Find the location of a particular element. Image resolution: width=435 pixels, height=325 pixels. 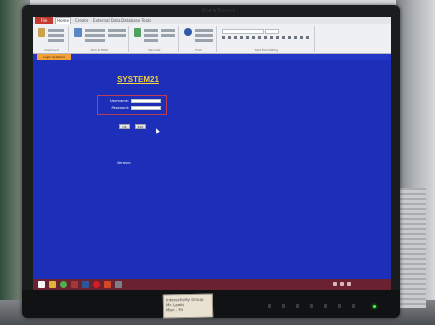

ribbon-group-records: Records is located at coordinates (155, 39).